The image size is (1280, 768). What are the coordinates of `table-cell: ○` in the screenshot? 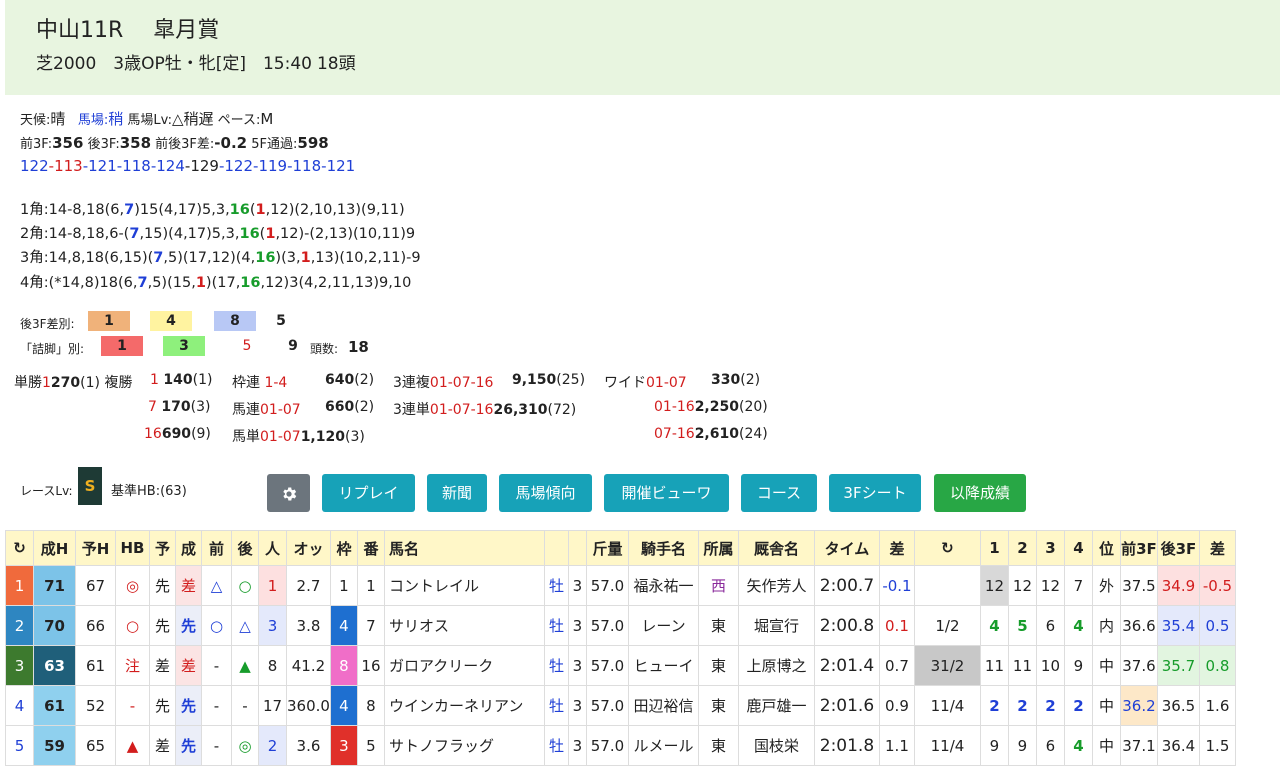 It's located at (132, 625).